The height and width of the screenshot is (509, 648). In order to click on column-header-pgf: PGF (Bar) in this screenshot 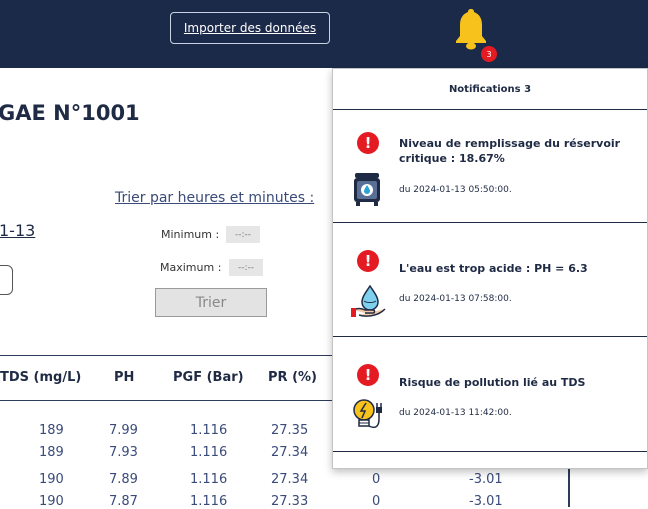, I will do `click(208, 377)`.